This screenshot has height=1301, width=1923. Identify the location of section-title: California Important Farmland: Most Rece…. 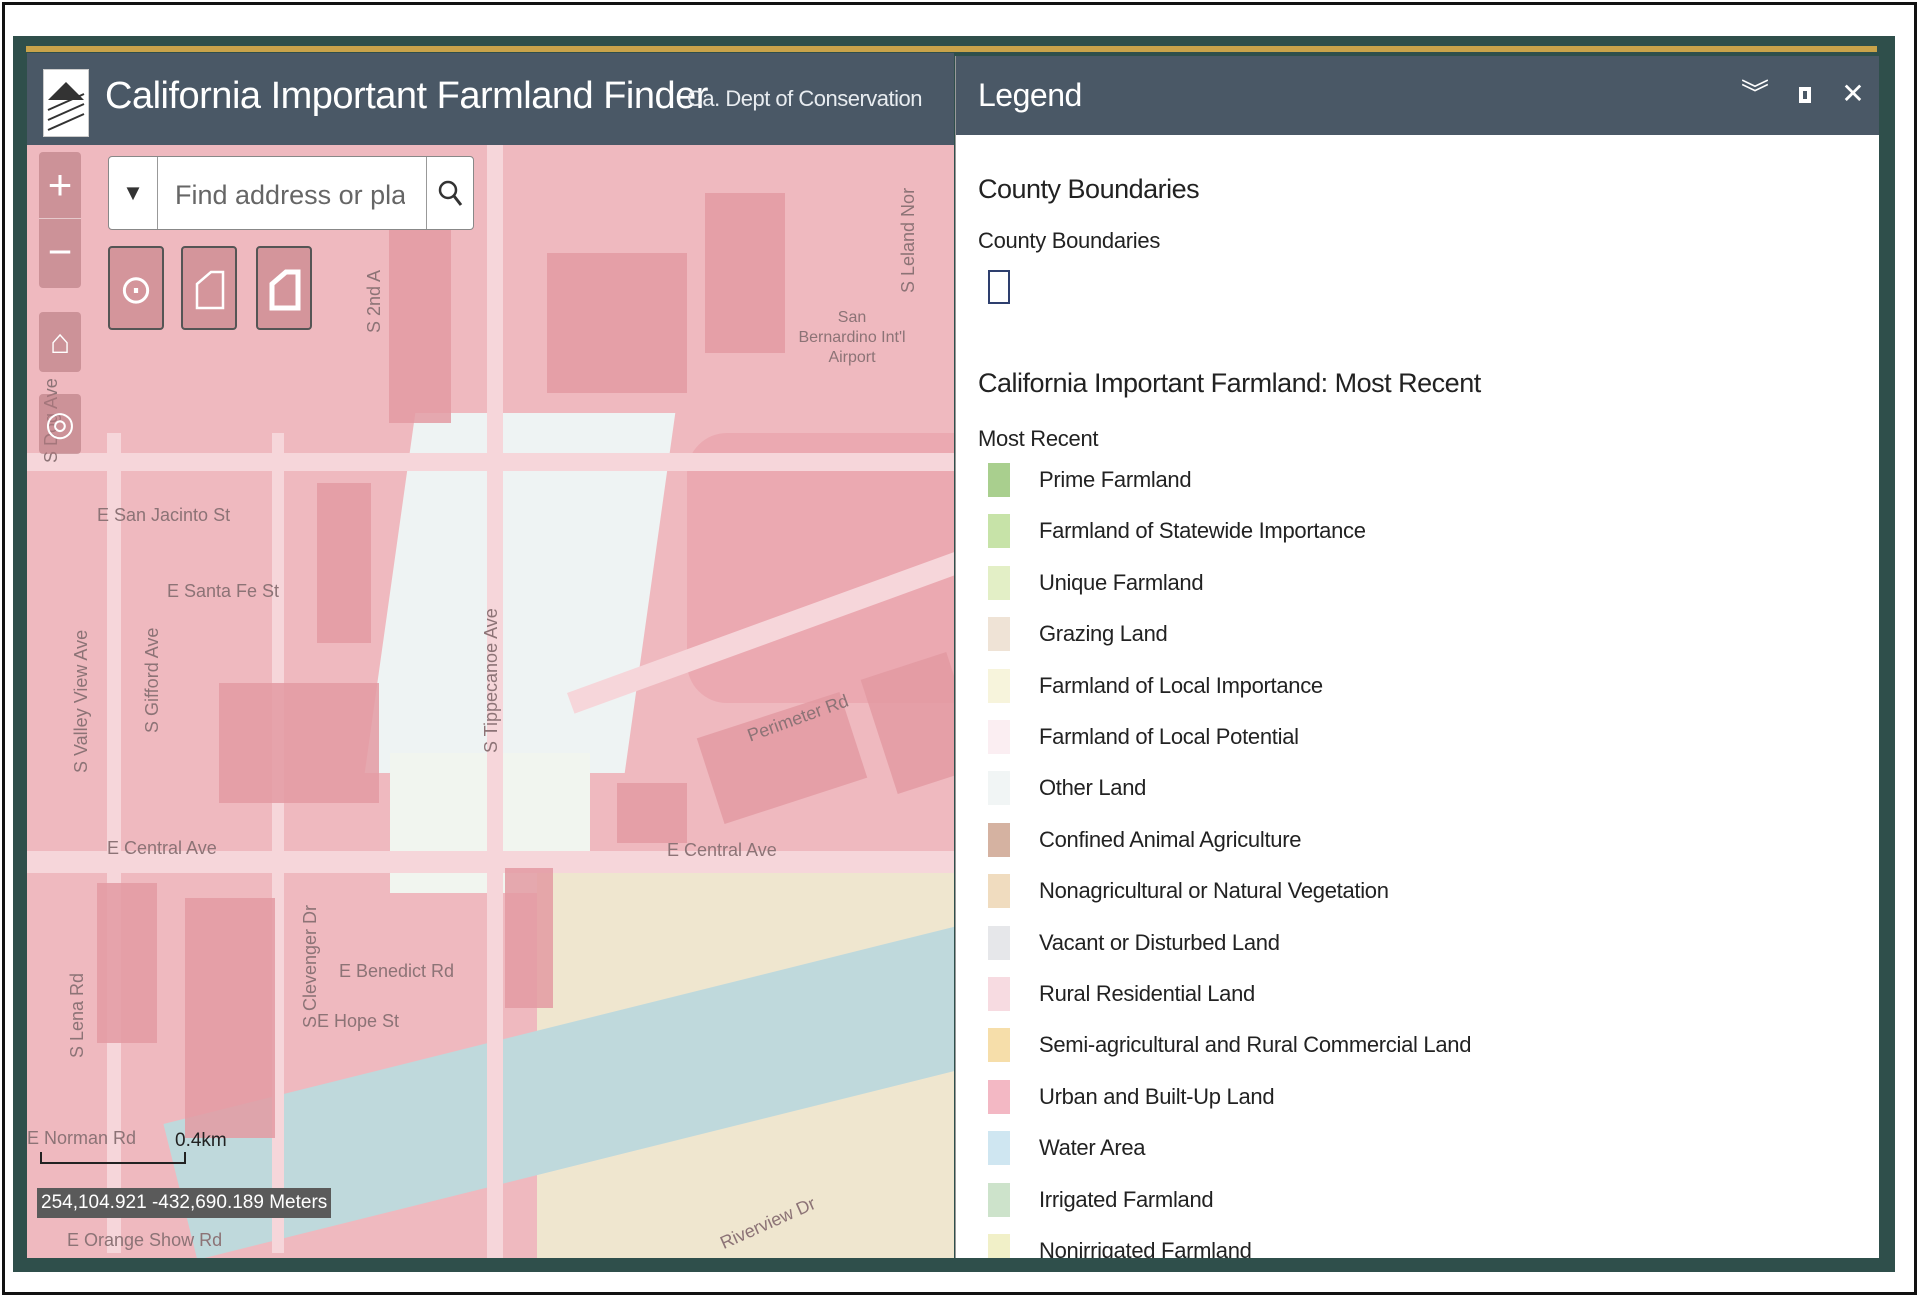
(1229, 383).